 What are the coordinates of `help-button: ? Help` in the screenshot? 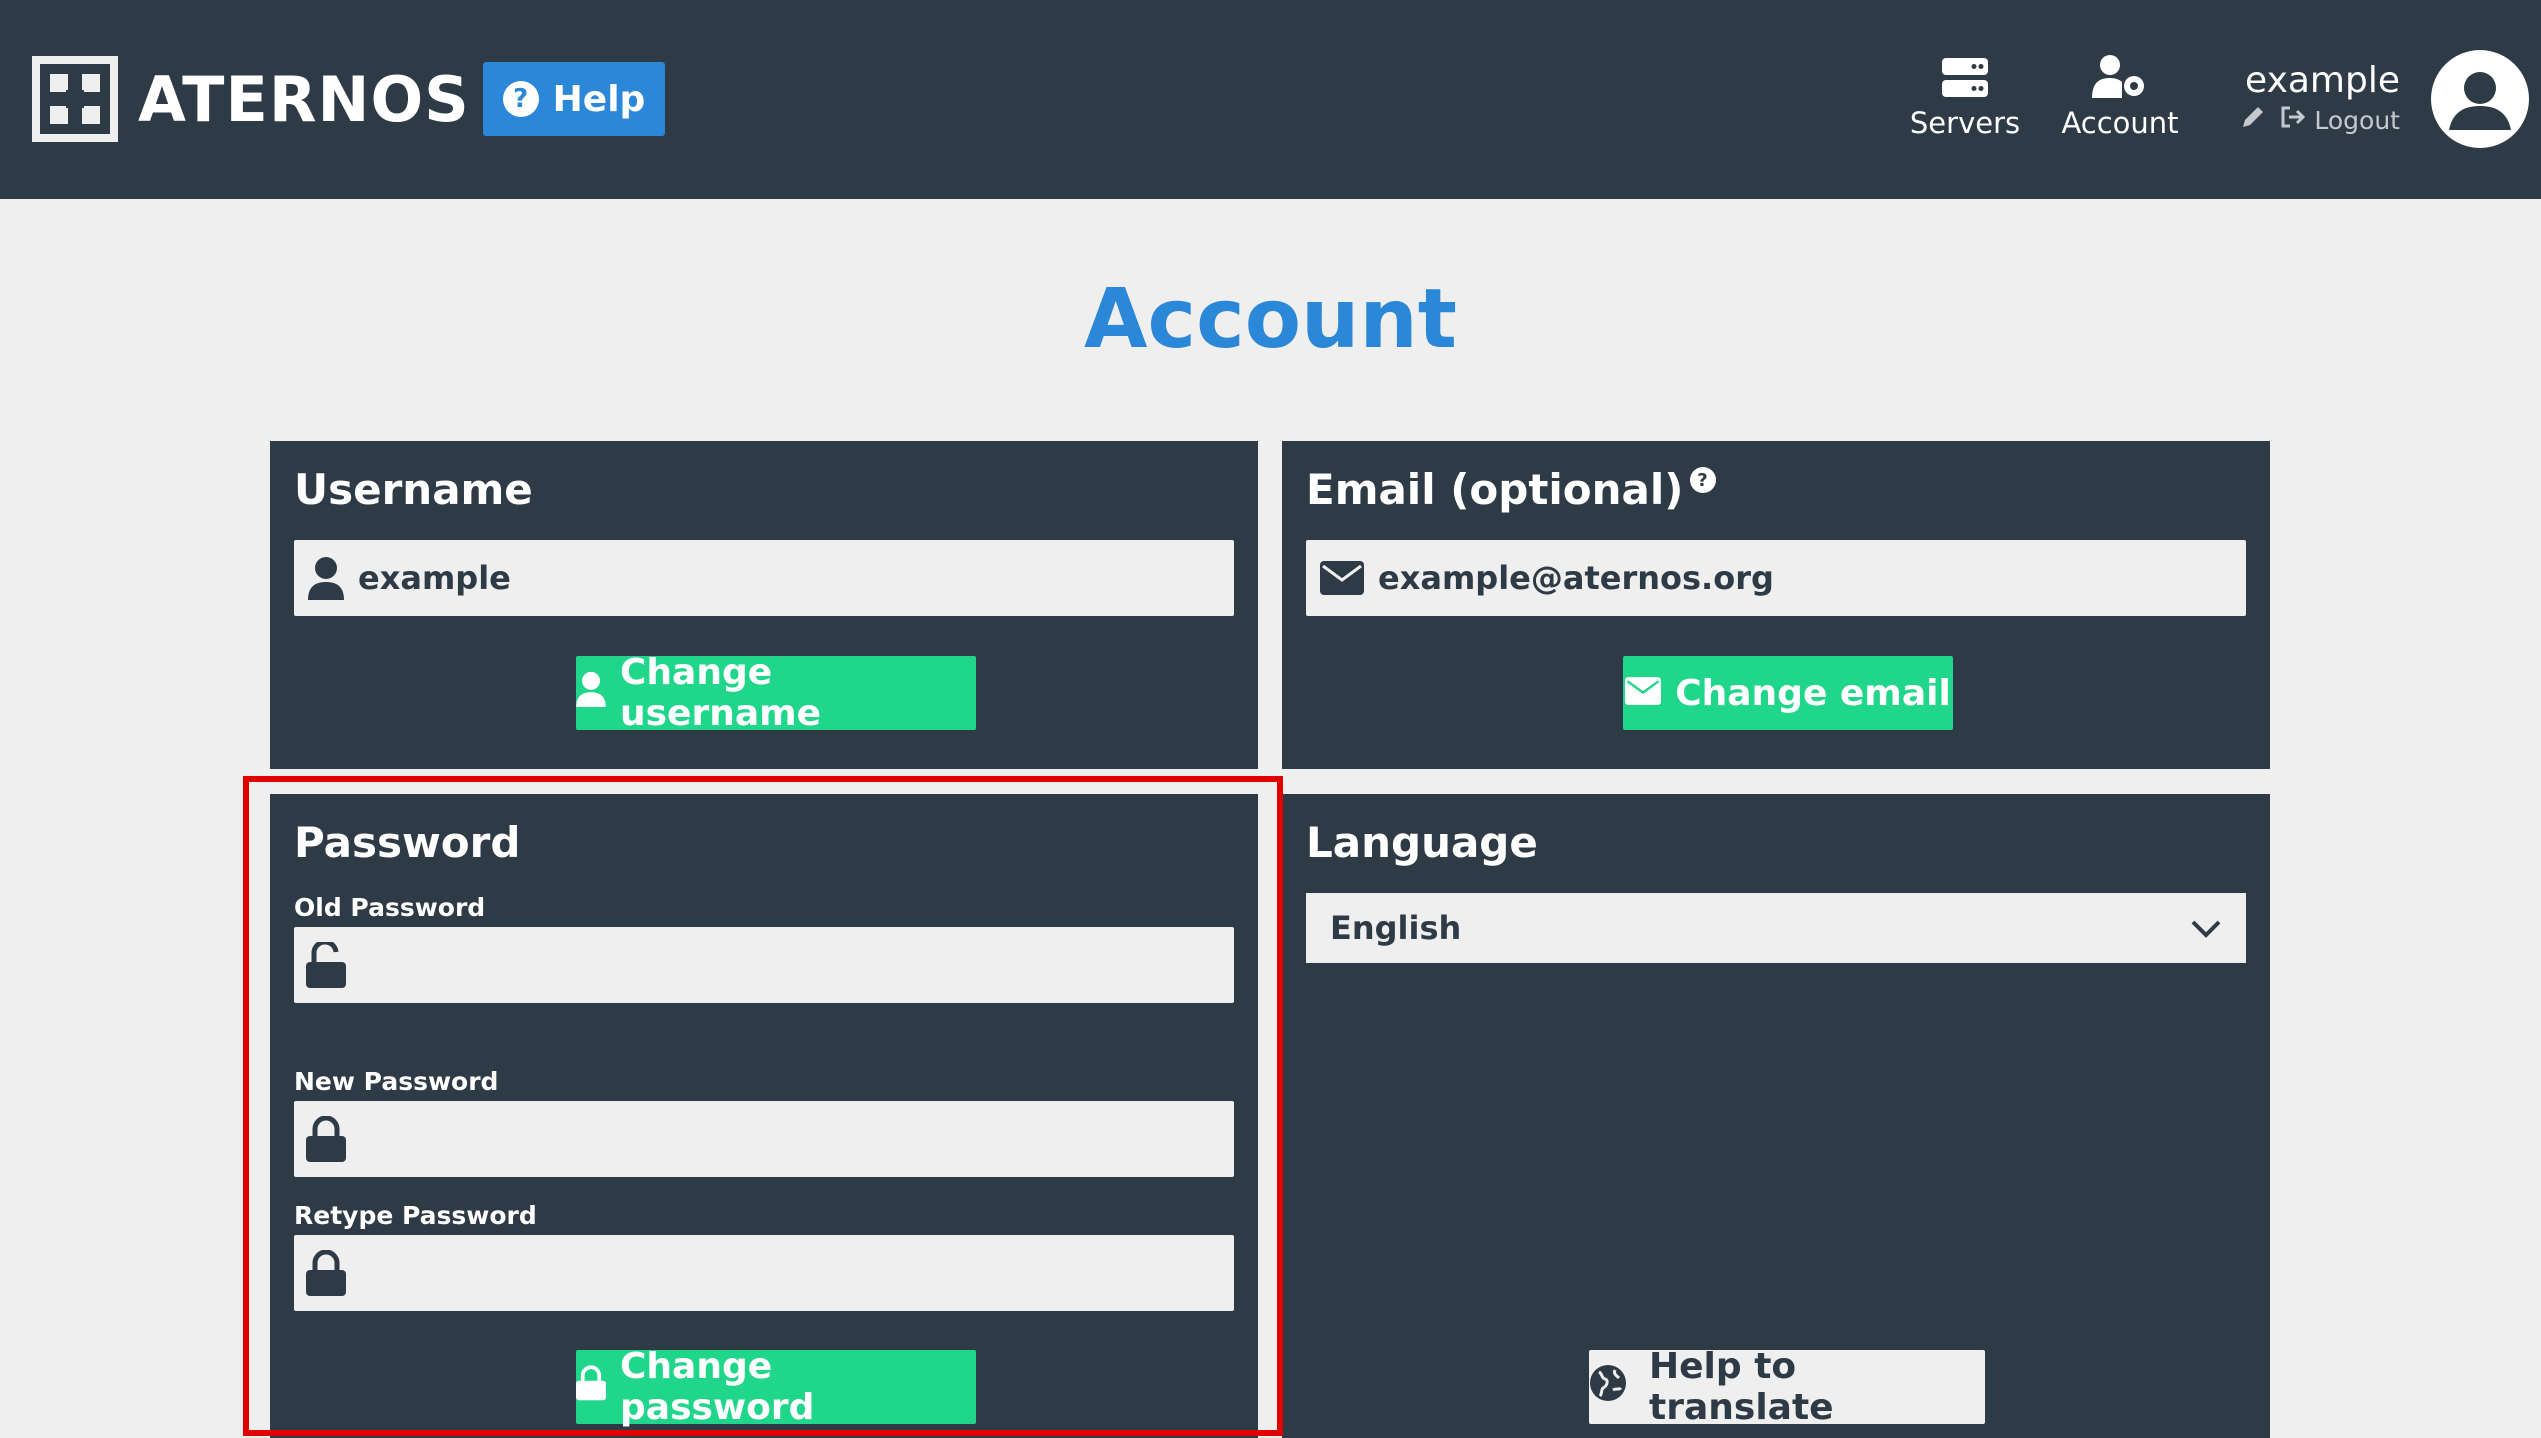 It's located at (574, 99).